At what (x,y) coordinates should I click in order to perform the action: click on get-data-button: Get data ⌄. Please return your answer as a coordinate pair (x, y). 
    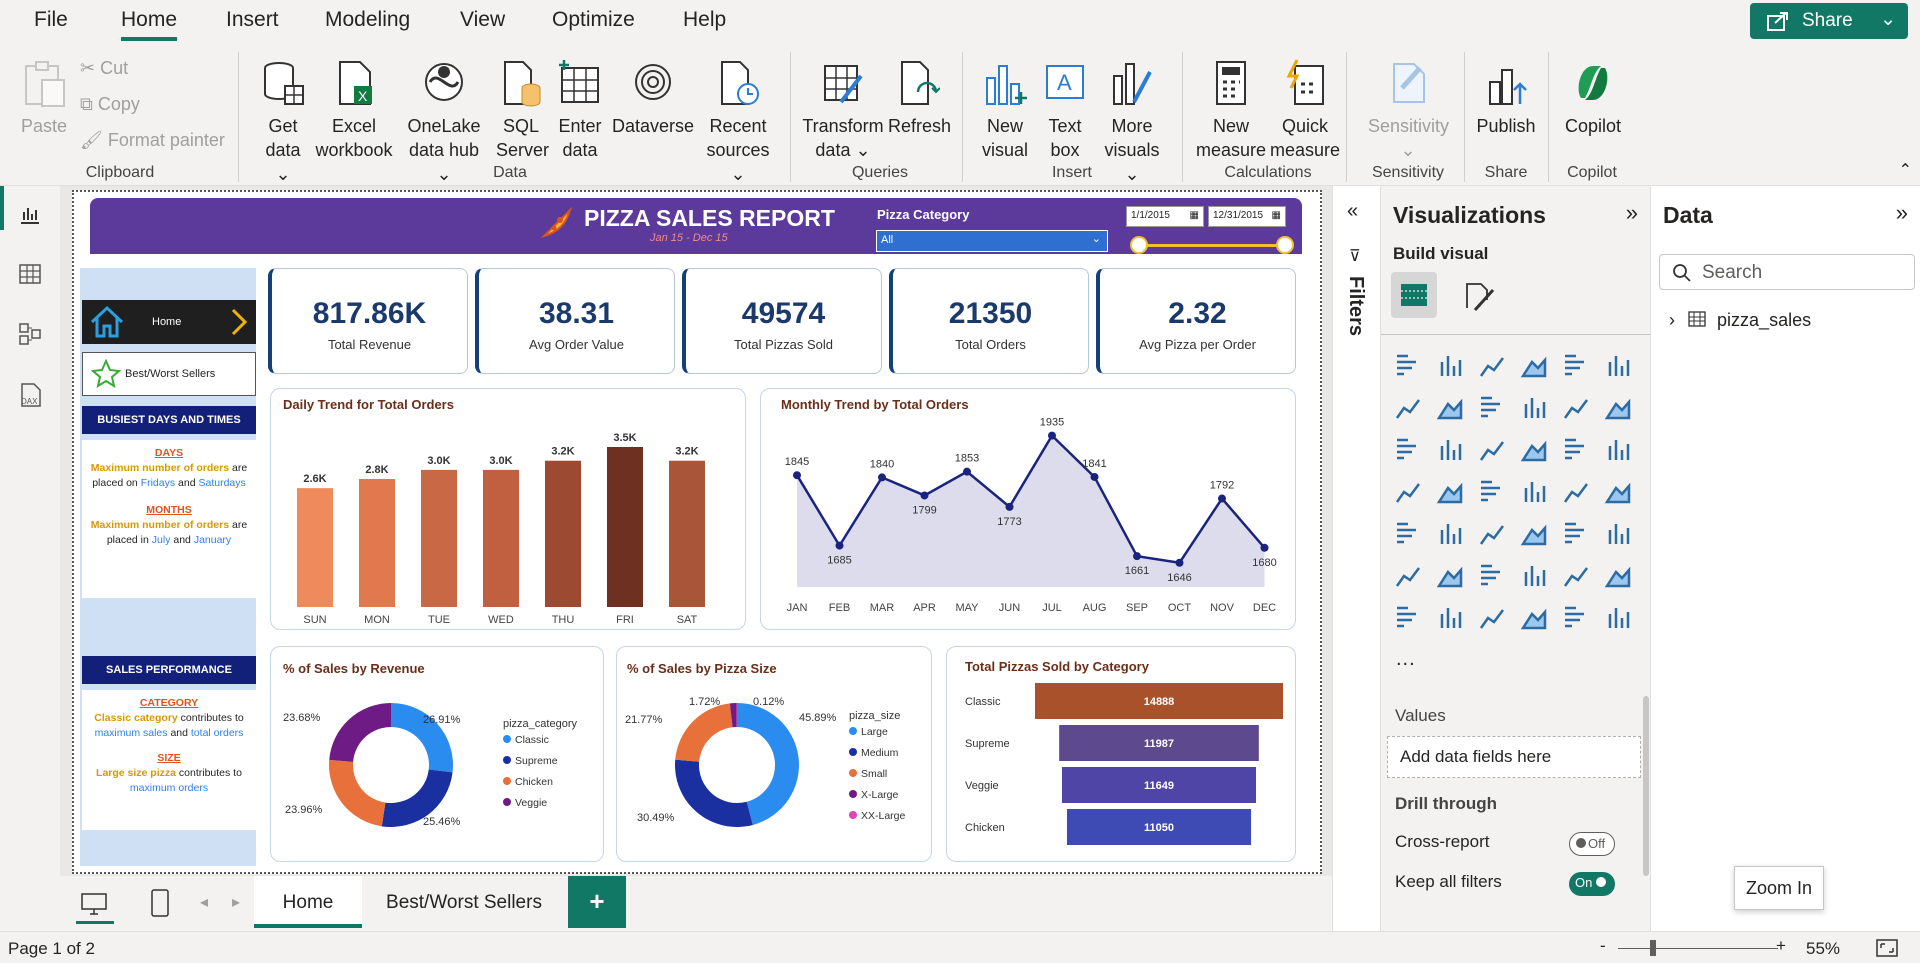
    Looking at the image, I should click on (283, 122).